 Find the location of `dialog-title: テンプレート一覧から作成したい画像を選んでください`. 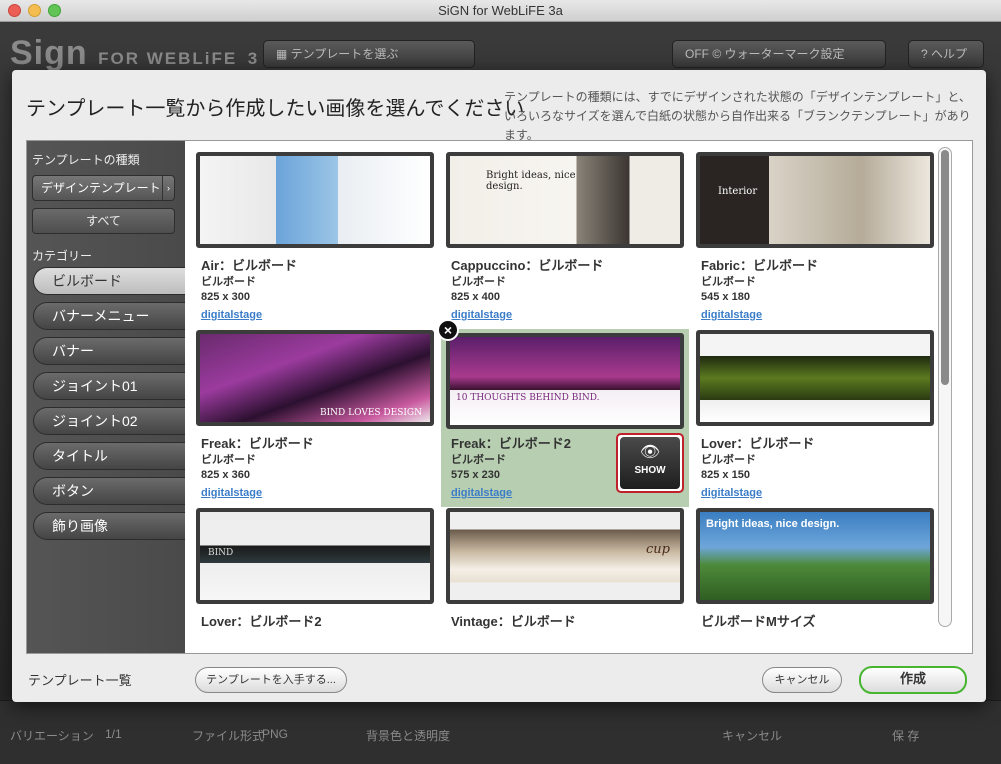

dialog-title: テンプレート一覧から作成したい画像を選んでください is located at coordinates (275, 109).